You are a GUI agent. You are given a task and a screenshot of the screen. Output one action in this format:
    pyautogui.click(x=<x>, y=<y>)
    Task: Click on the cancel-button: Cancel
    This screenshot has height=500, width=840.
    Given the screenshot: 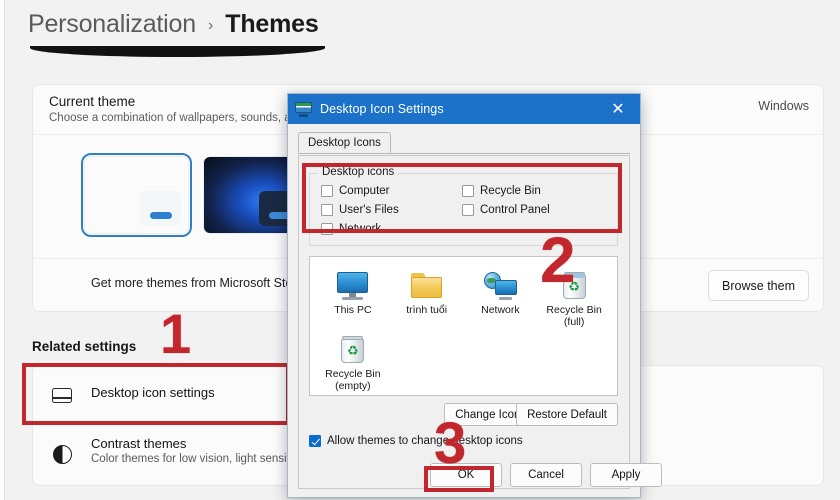 What is the action you would take?
    pyautogui.click(x=546, y=475)
    